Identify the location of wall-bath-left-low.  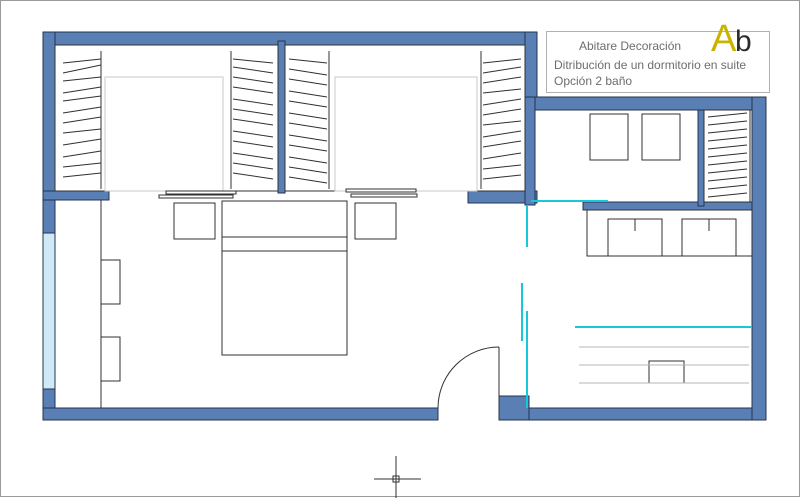
(514, 408).